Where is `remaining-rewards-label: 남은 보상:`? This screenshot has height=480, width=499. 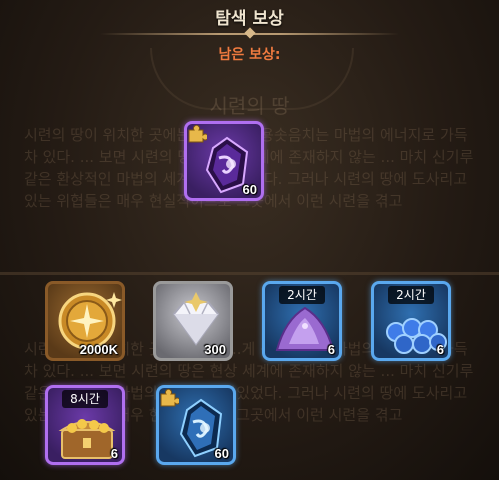
remaining-rewards-label: 남은 보상: is located at coordinates (249, 55).